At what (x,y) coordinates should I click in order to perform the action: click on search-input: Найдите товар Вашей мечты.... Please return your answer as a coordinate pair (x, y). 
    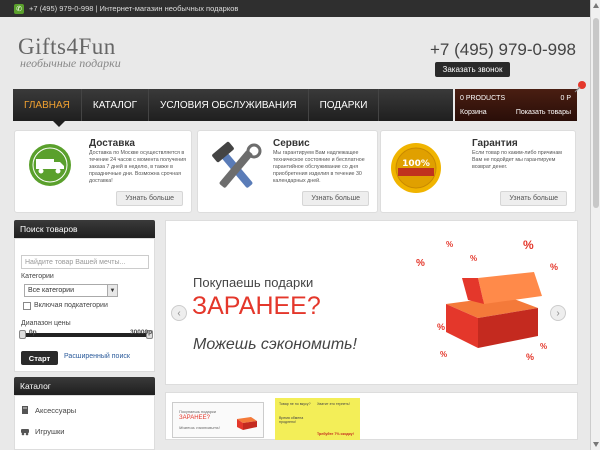
    Looking at the image, I should click on (85, 262).